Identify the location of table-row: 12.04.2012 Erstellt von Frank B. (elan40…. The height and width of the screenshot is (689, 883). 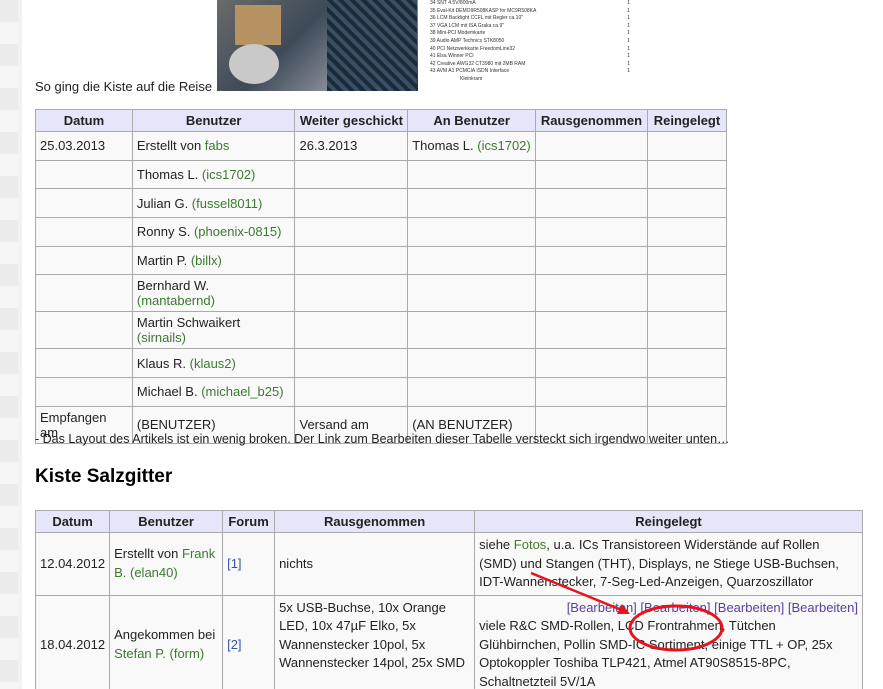
(448, 564).